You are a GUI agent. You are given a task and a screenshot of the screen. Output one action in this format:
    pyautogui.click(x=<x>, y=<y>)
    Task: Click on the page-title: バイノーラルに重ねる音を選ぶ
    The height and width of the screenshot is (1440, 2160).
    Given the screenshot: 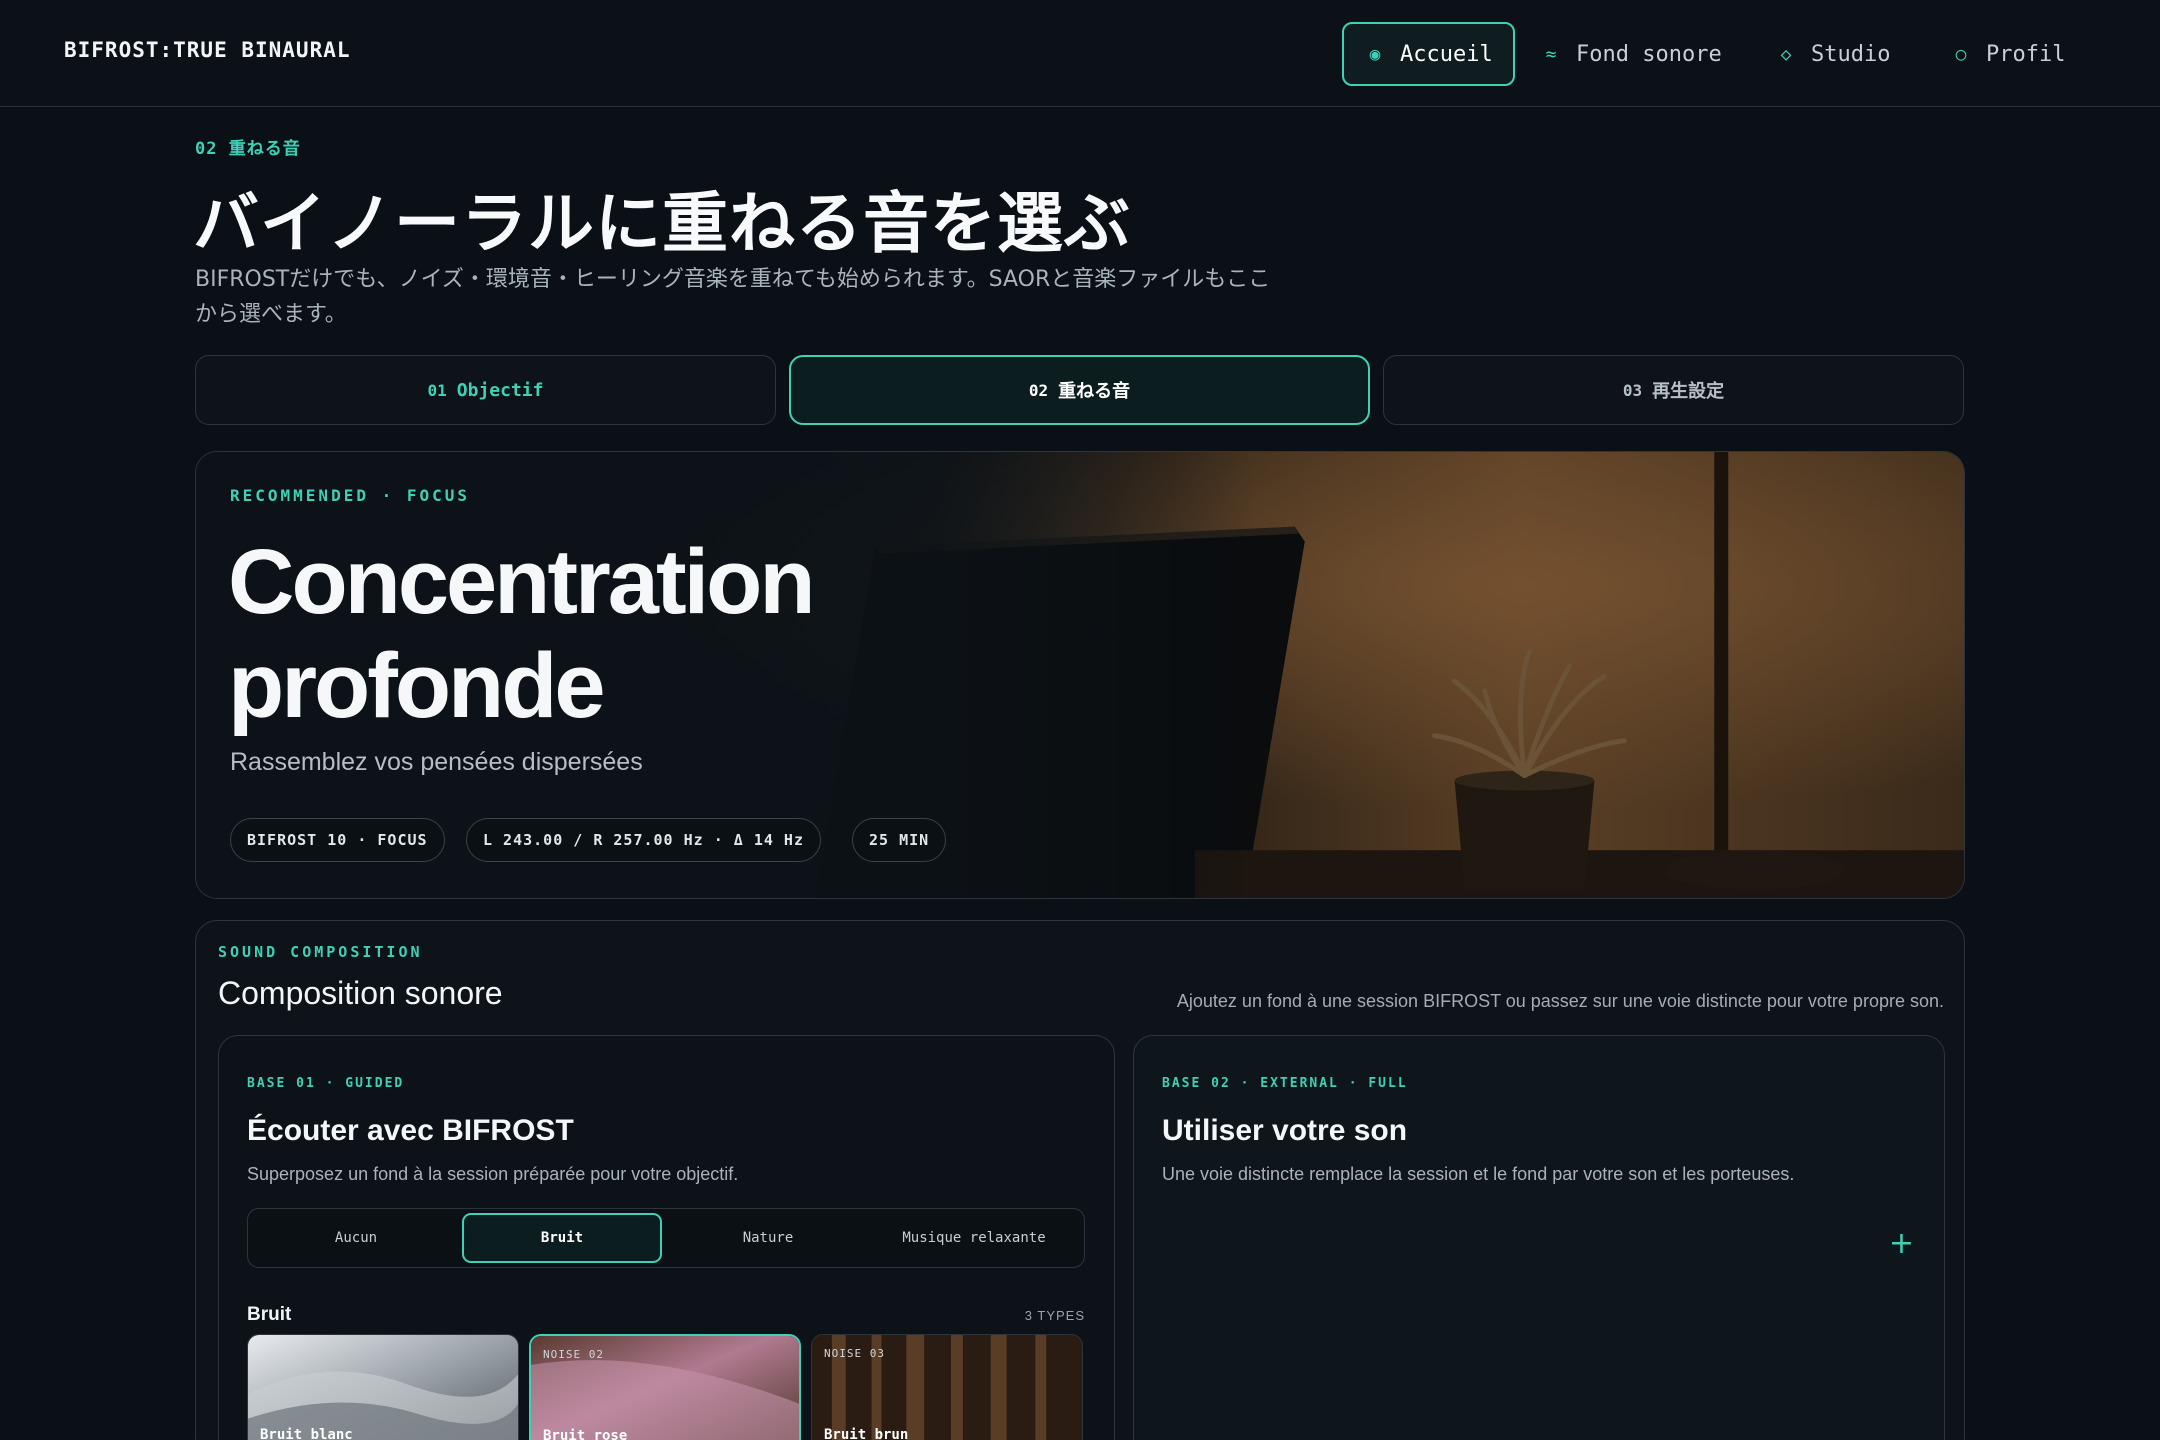 What is the action you would take?
    pyautogui.click(x=662, y=223)
    